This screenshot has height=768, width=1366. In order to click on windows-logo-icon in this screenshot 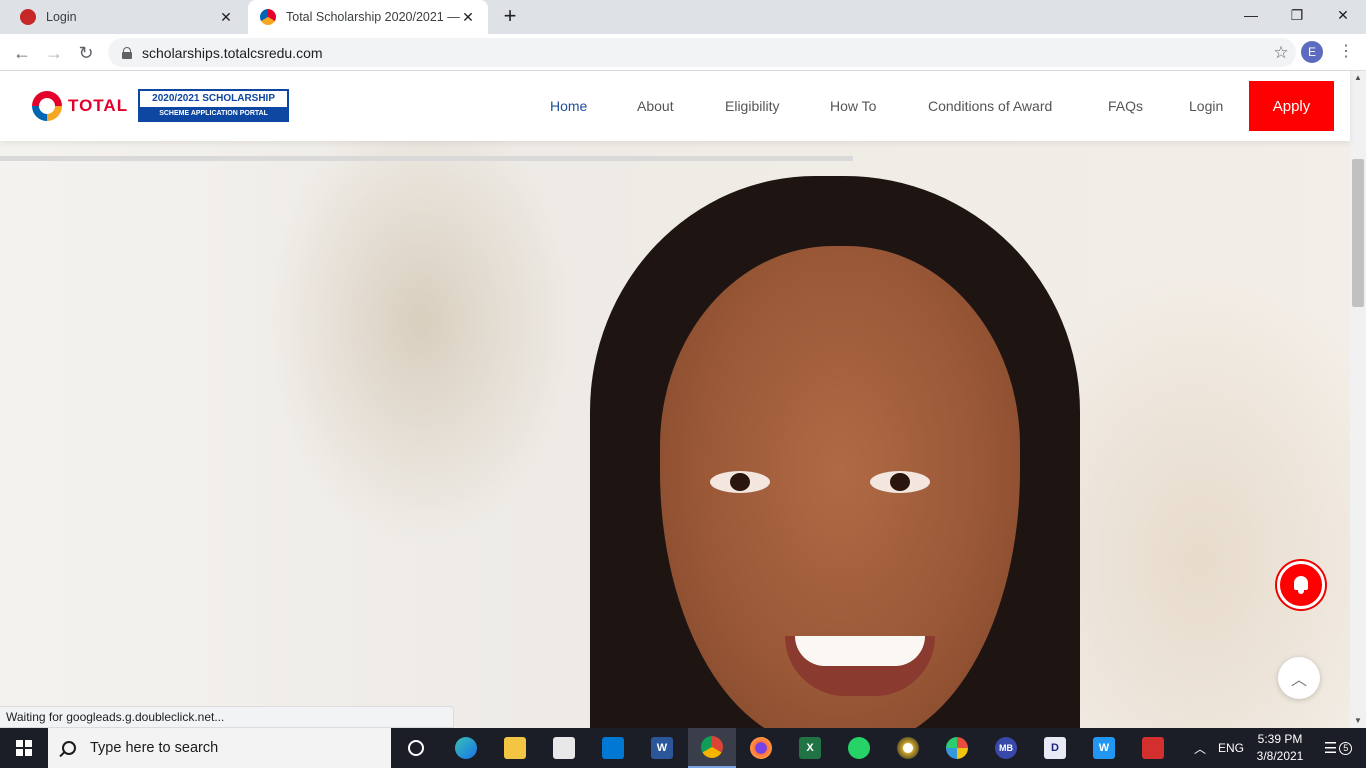, I will do `click(24, 748)`.